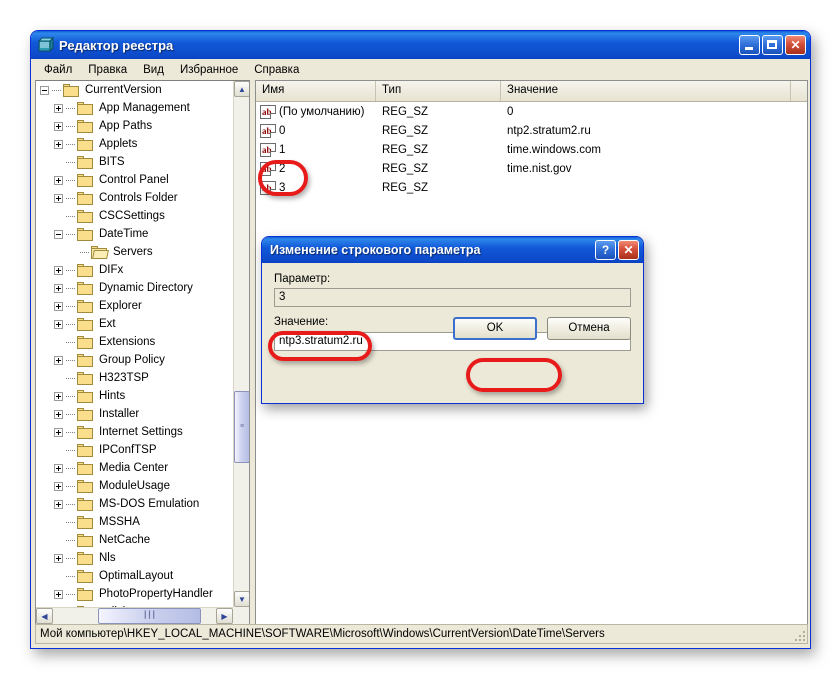 Image resolution: width=839 pixels, height=679 pixels. Describe the element at coordinates (134, 162) in the screenshot. I see `tree-item: BITS` at that location.